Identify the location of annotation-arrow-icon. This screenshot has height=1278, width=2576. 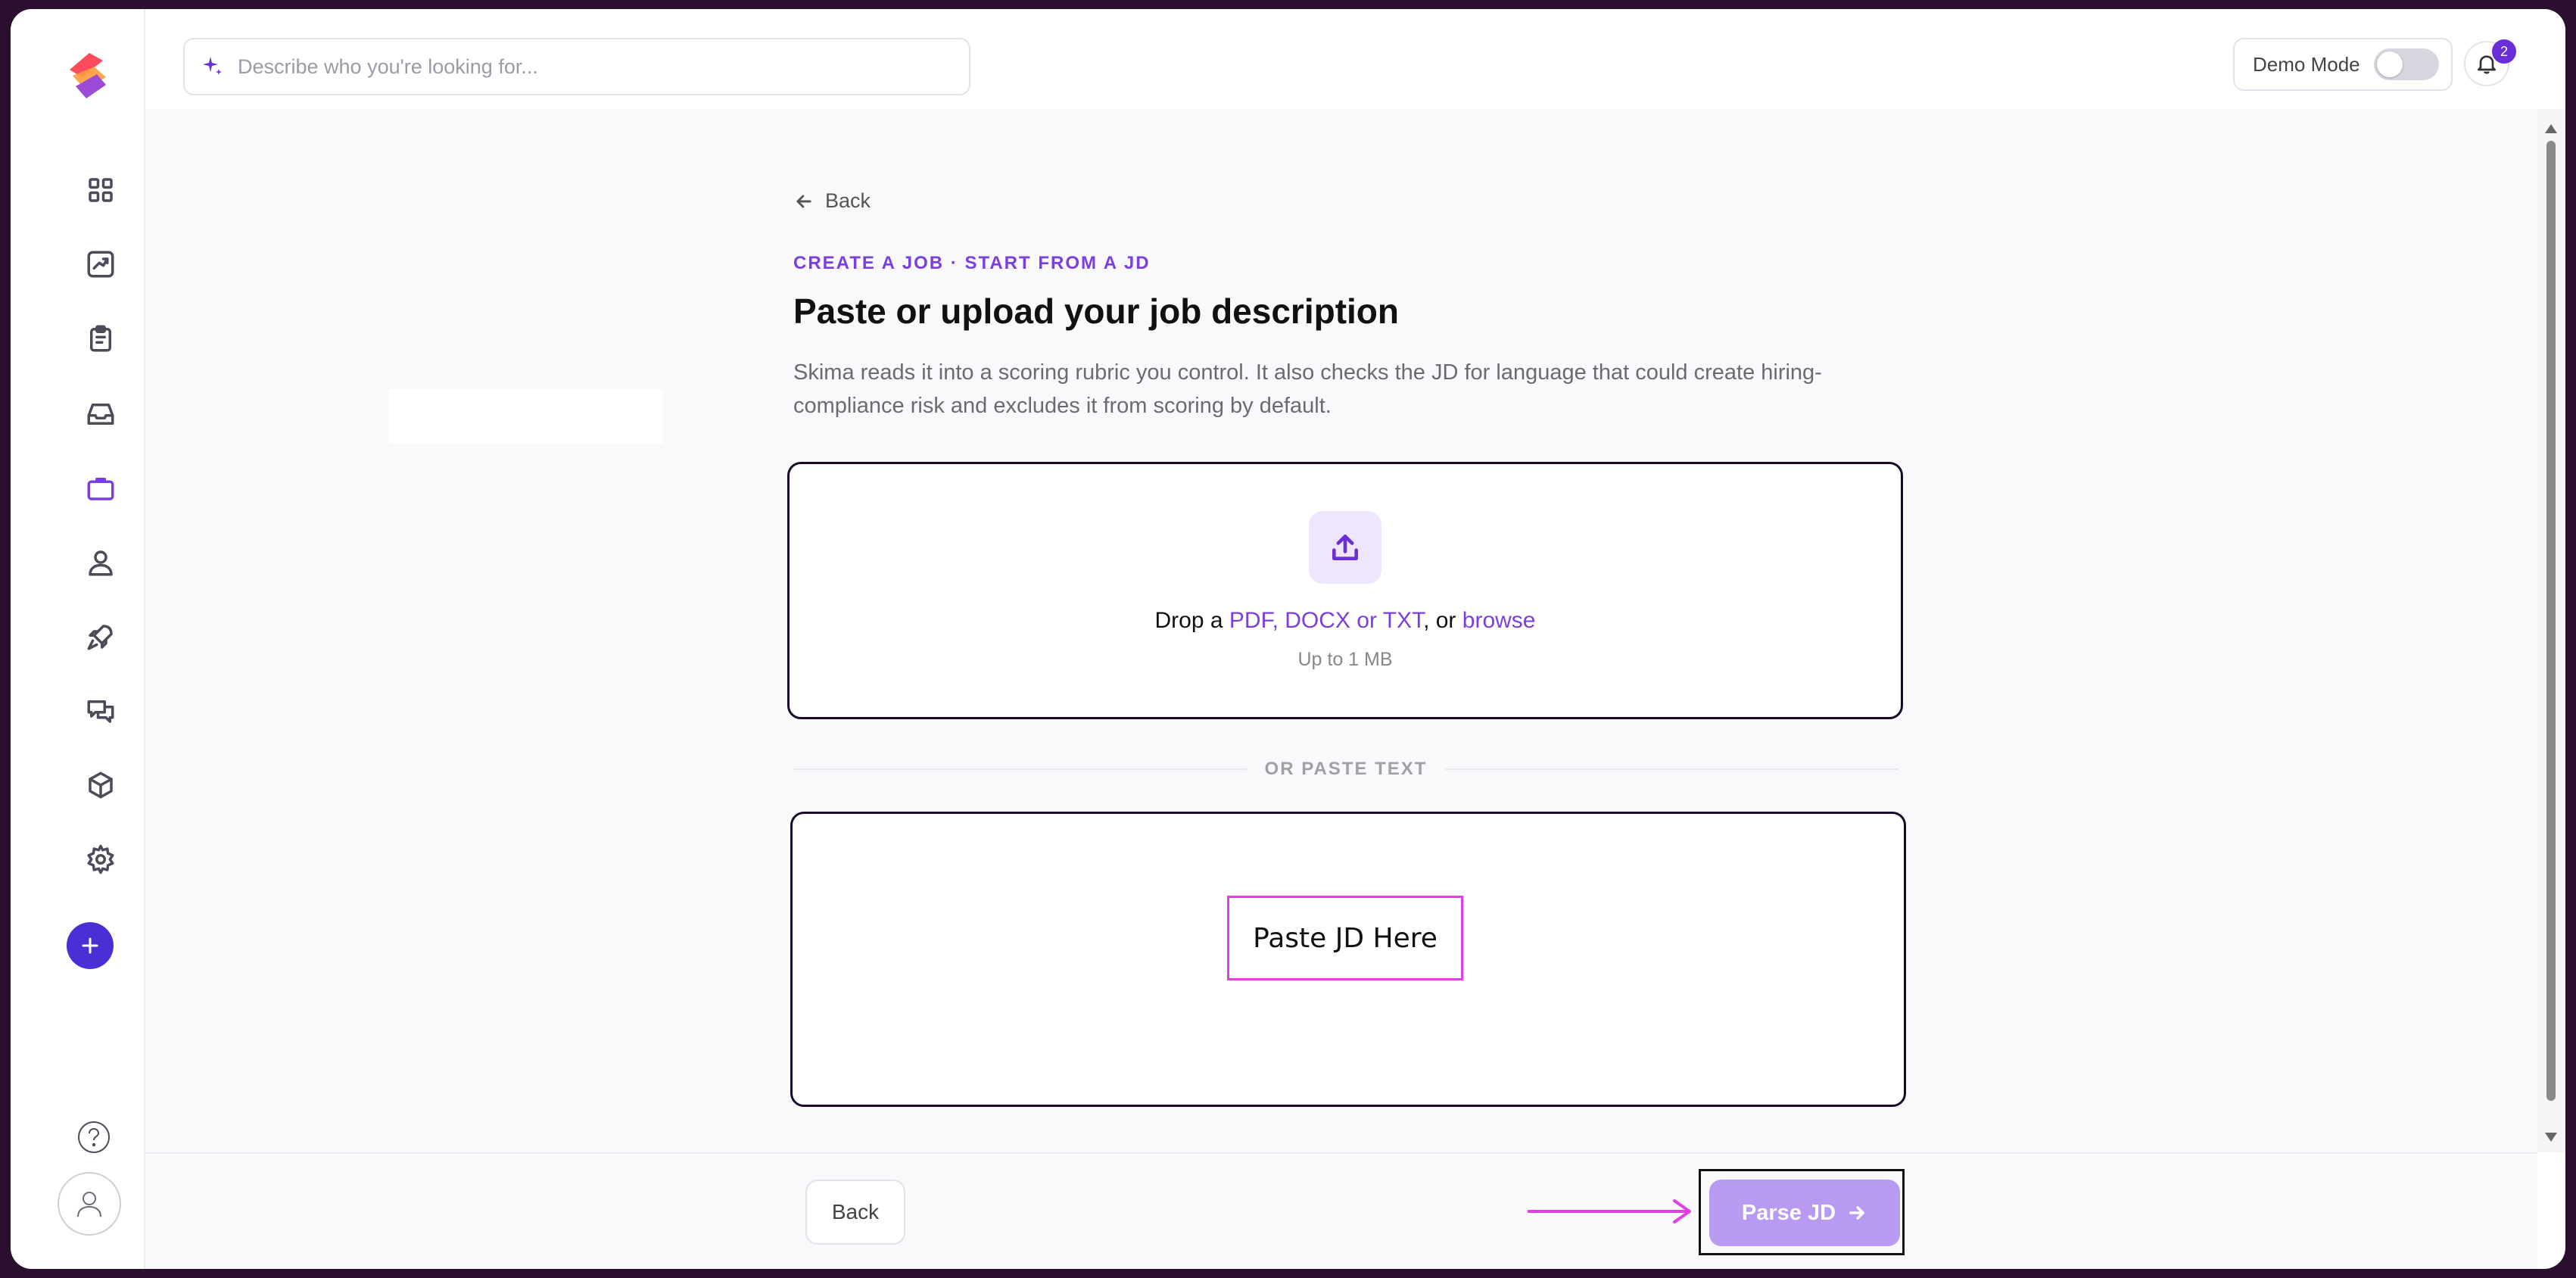
(1609, 1211).